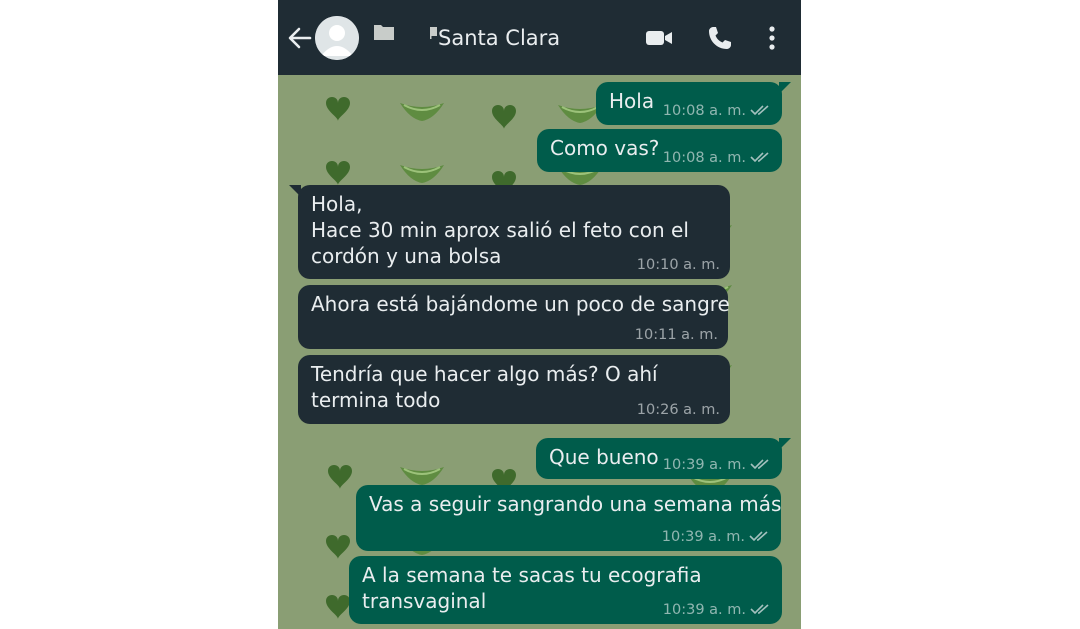  Describe the element at coordinates (678, 265) in the screenshot. I see `message-time: 10:10 a. m.` at that location.